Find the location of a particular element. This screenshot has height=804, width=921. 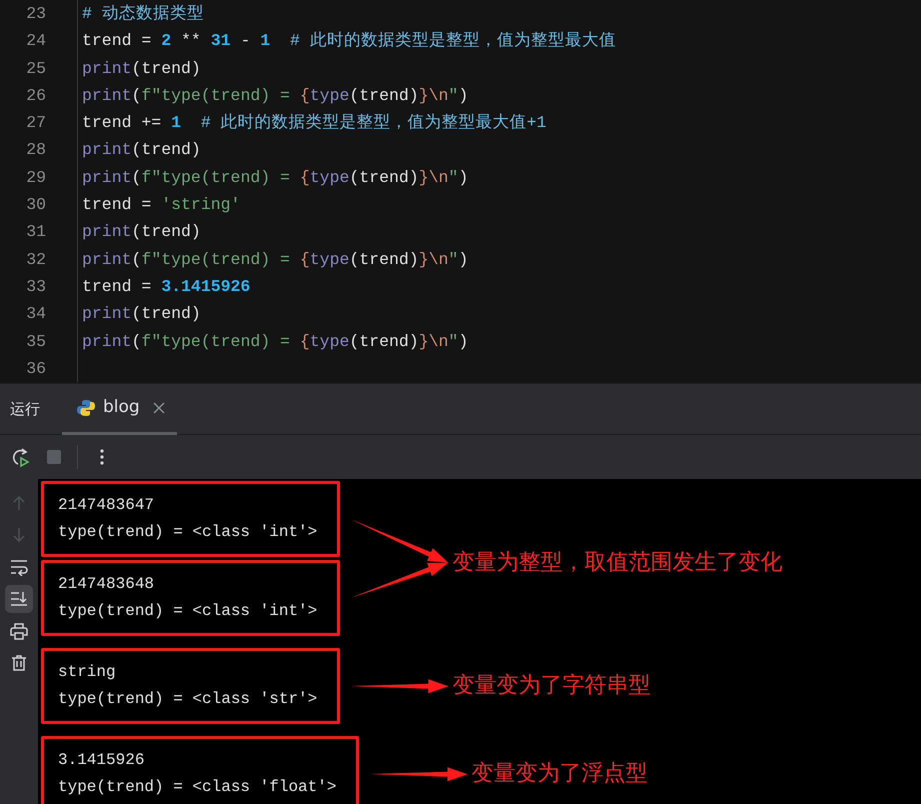

line-number: 23 is located at coordinates (35, 14).